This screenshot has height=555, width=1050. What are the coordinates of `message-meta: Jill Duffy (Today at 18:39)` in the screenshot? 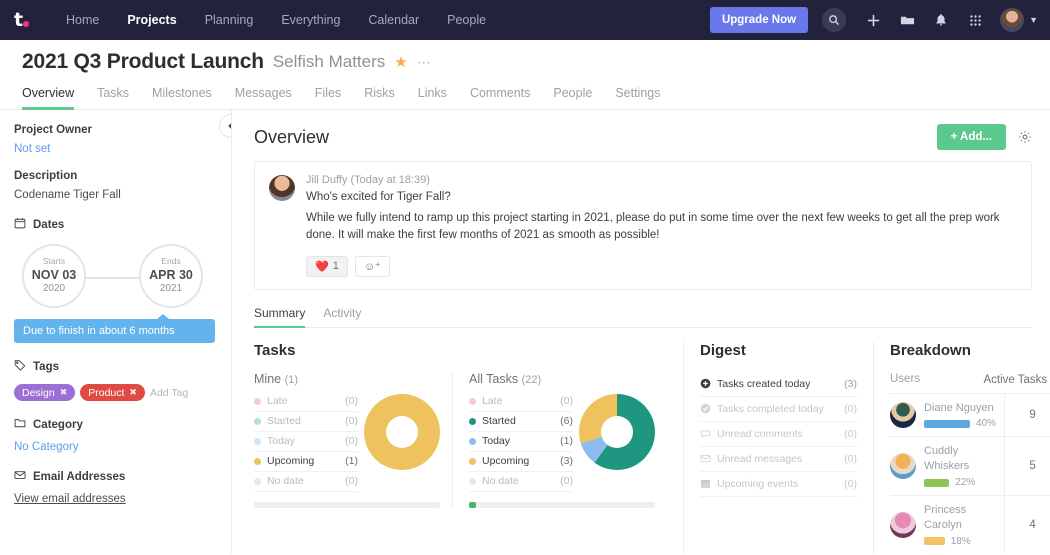 It's located at (661, 180).